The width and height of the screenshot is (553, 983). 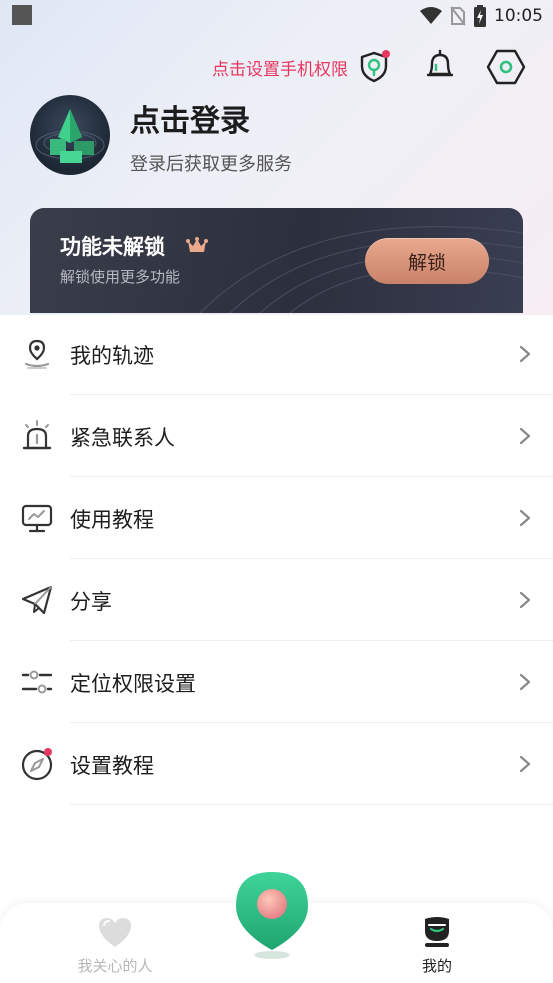 What do you see at coordinates (276, 518) in the screenshot?
I see `menu-item-tutorial: 使用教程` at bounding box center [276, 518].